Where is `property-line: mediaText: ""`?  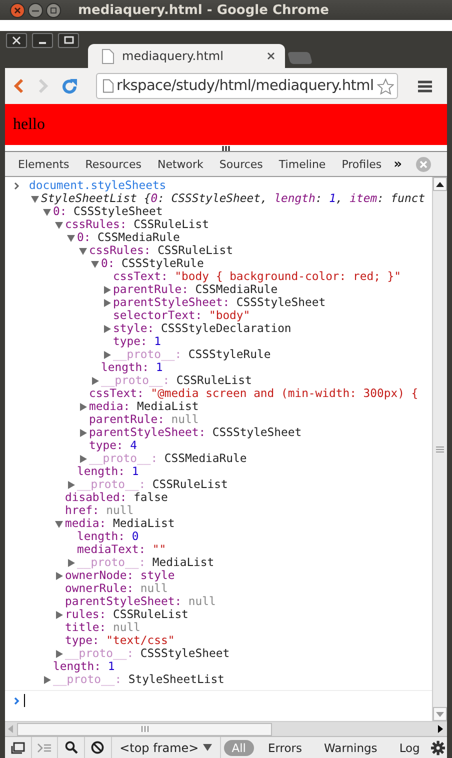
property-line: mediaText: "" is located at coordinates (121, 549).